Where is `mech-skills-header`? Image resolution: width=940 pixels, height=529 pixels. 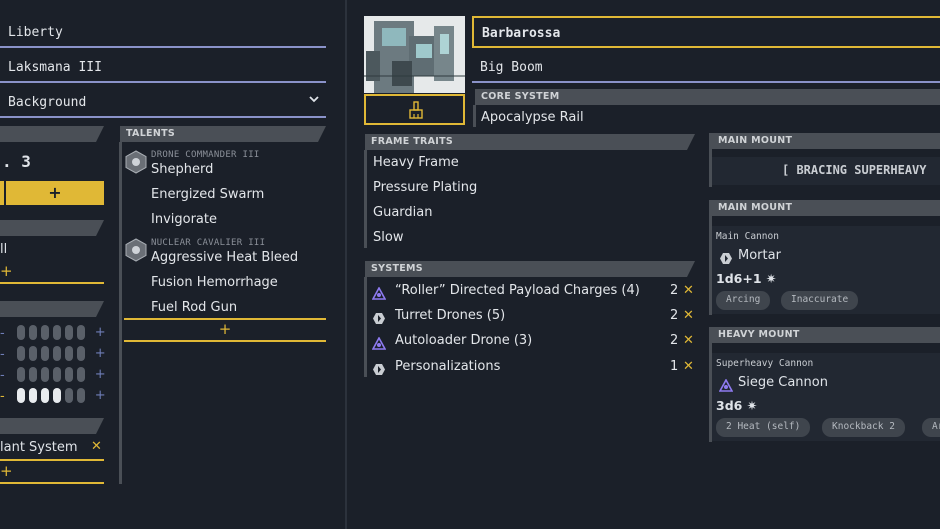 mech-skills-header is located at coordinates (52, 309).